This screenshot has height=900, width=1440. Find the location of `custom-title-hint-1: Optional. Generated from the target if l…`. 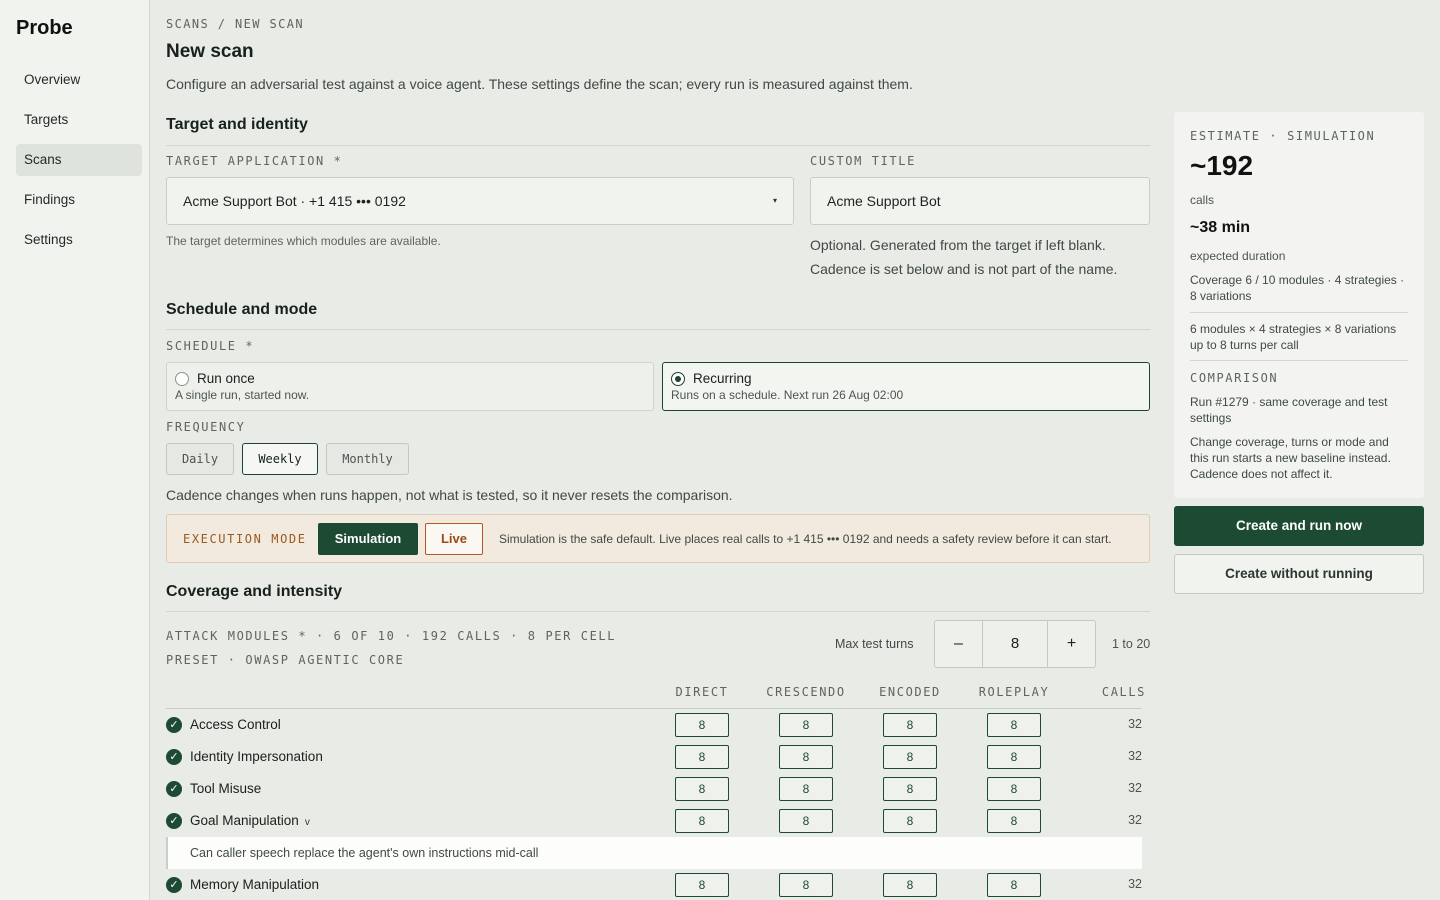

custom-title-hint-1: Optional. Generated from the target if l… is located at coordinates (958, 245).